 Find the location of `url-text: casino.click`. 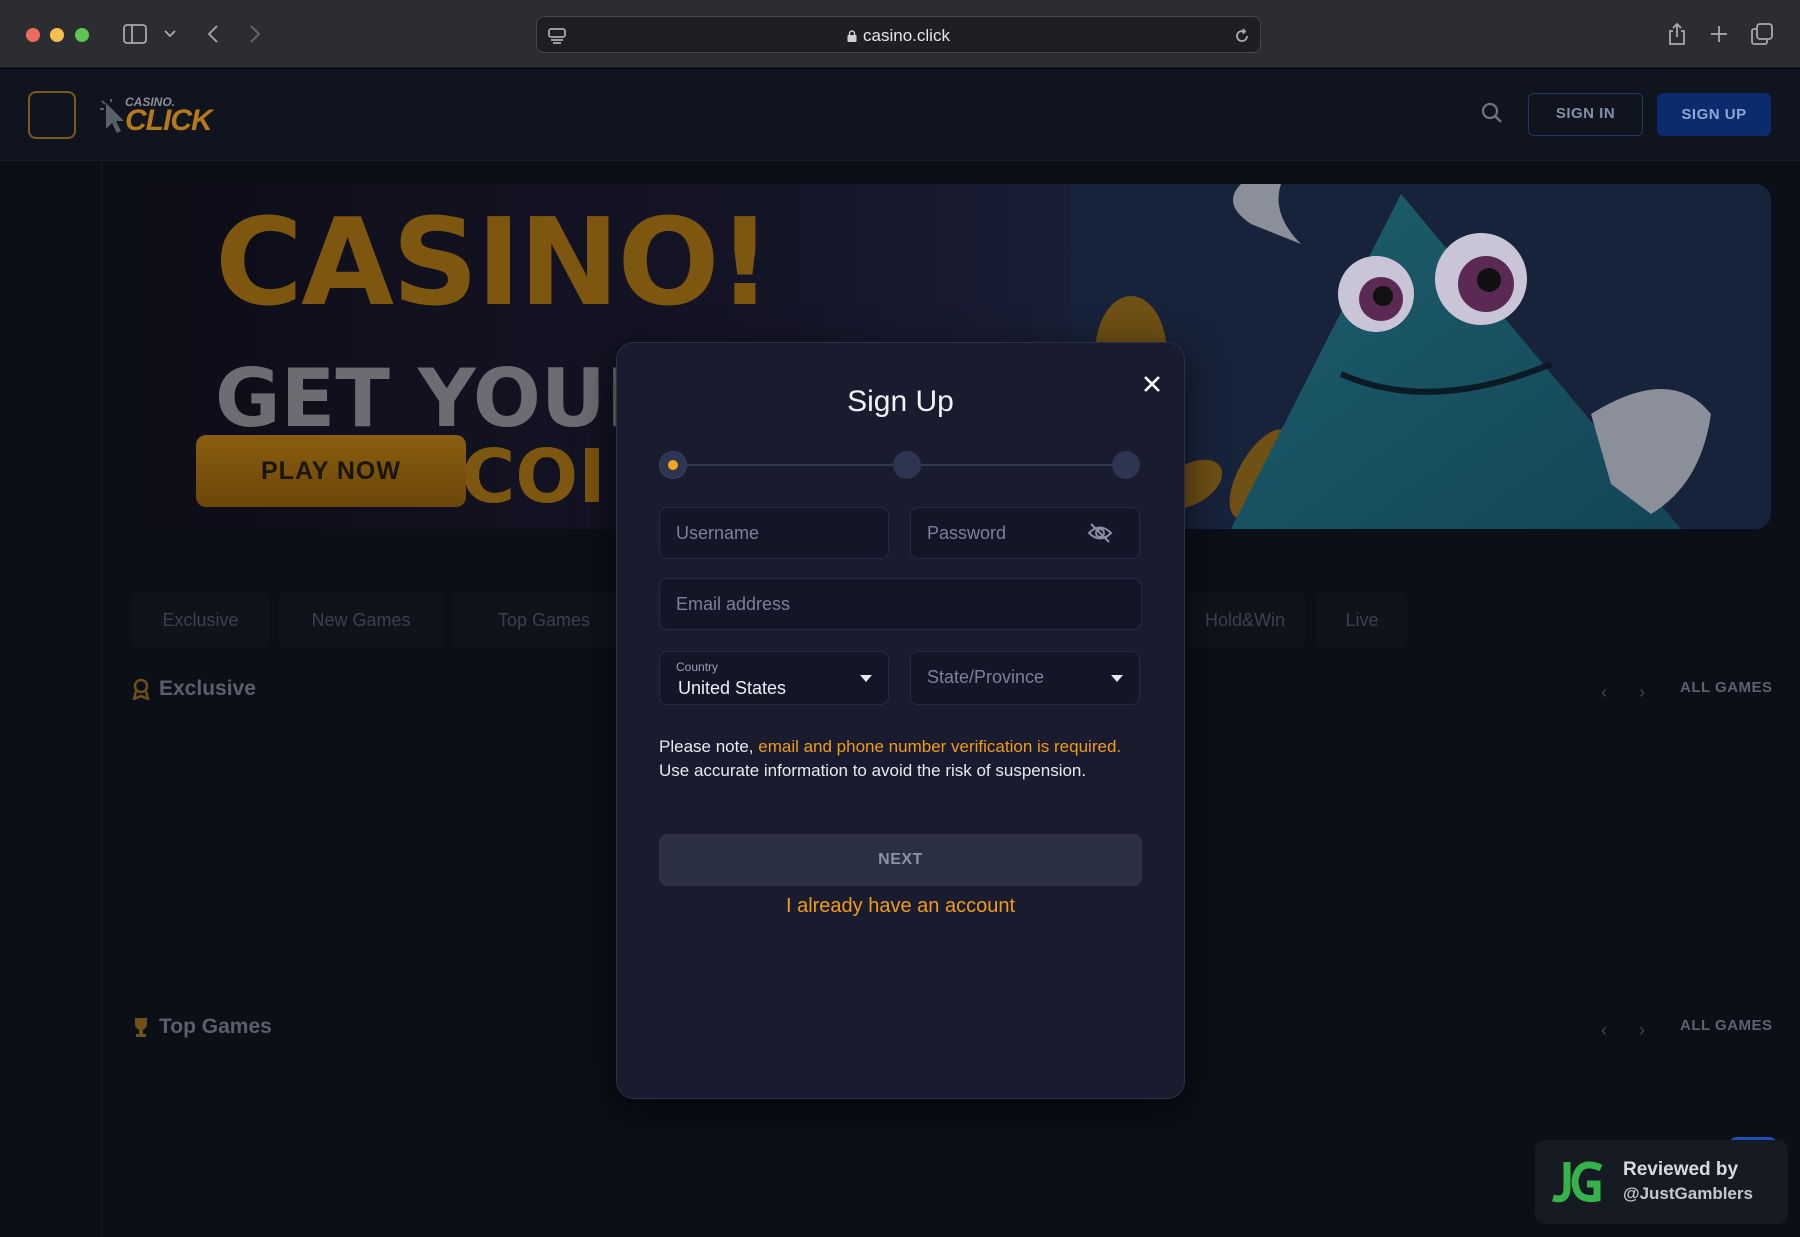

url-text: casino.click is located at coordinates (898, 36).